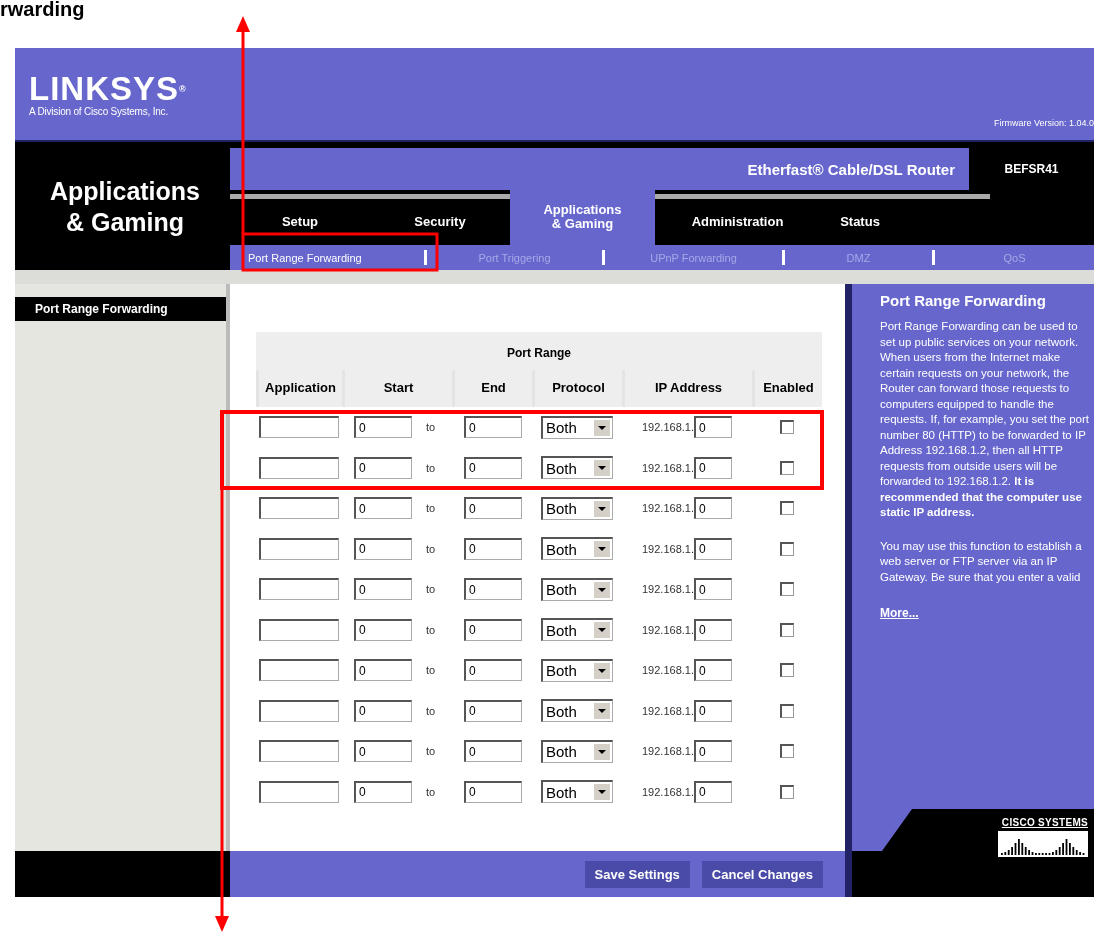 The width and height of the screenshot is (1094, 934). Describe the element at coordinates (300, 222) in the screenshot. I see `nav-tab: Setup` at that location.